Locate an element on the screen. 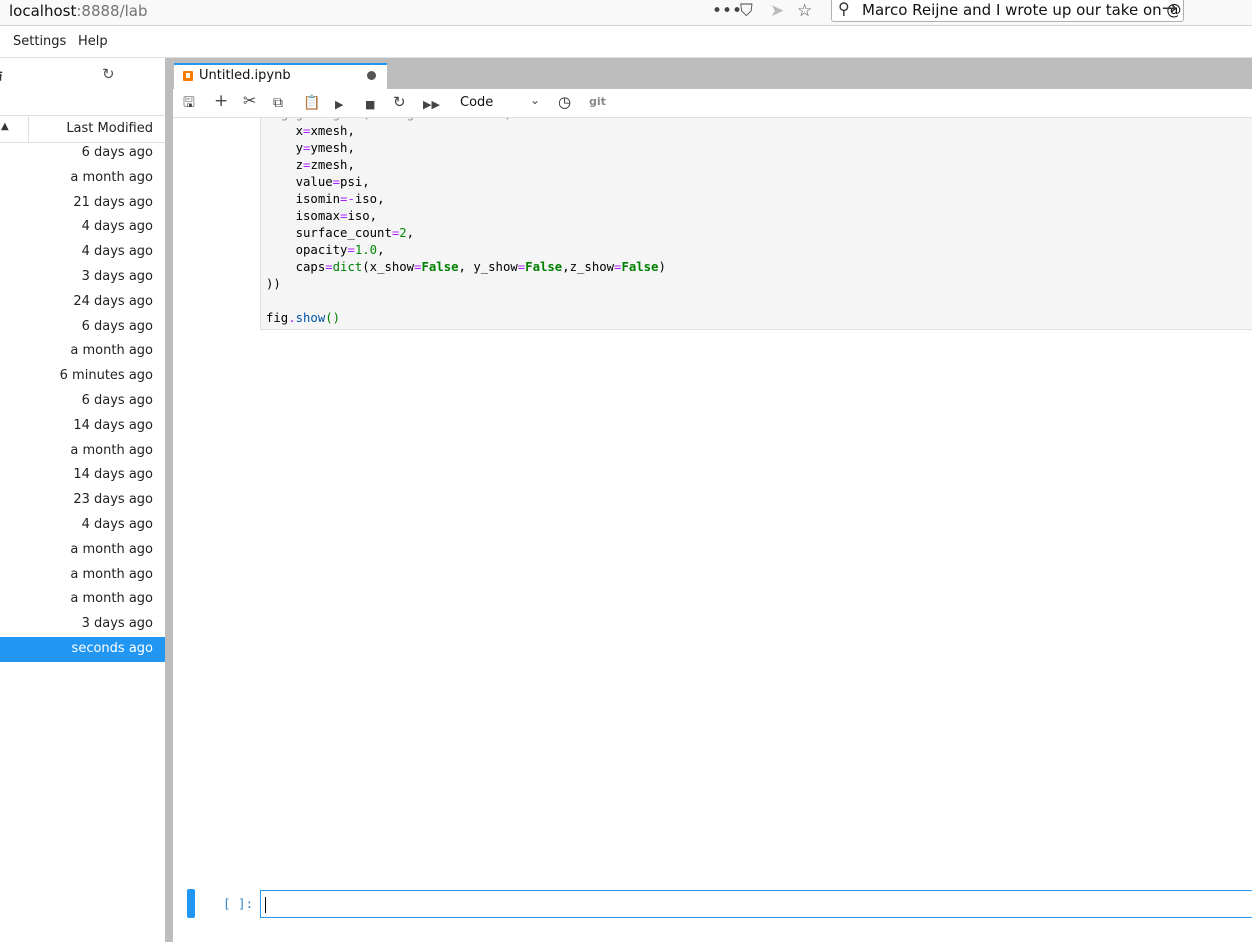  empty-cell-input is located at coordinates (756, 904).